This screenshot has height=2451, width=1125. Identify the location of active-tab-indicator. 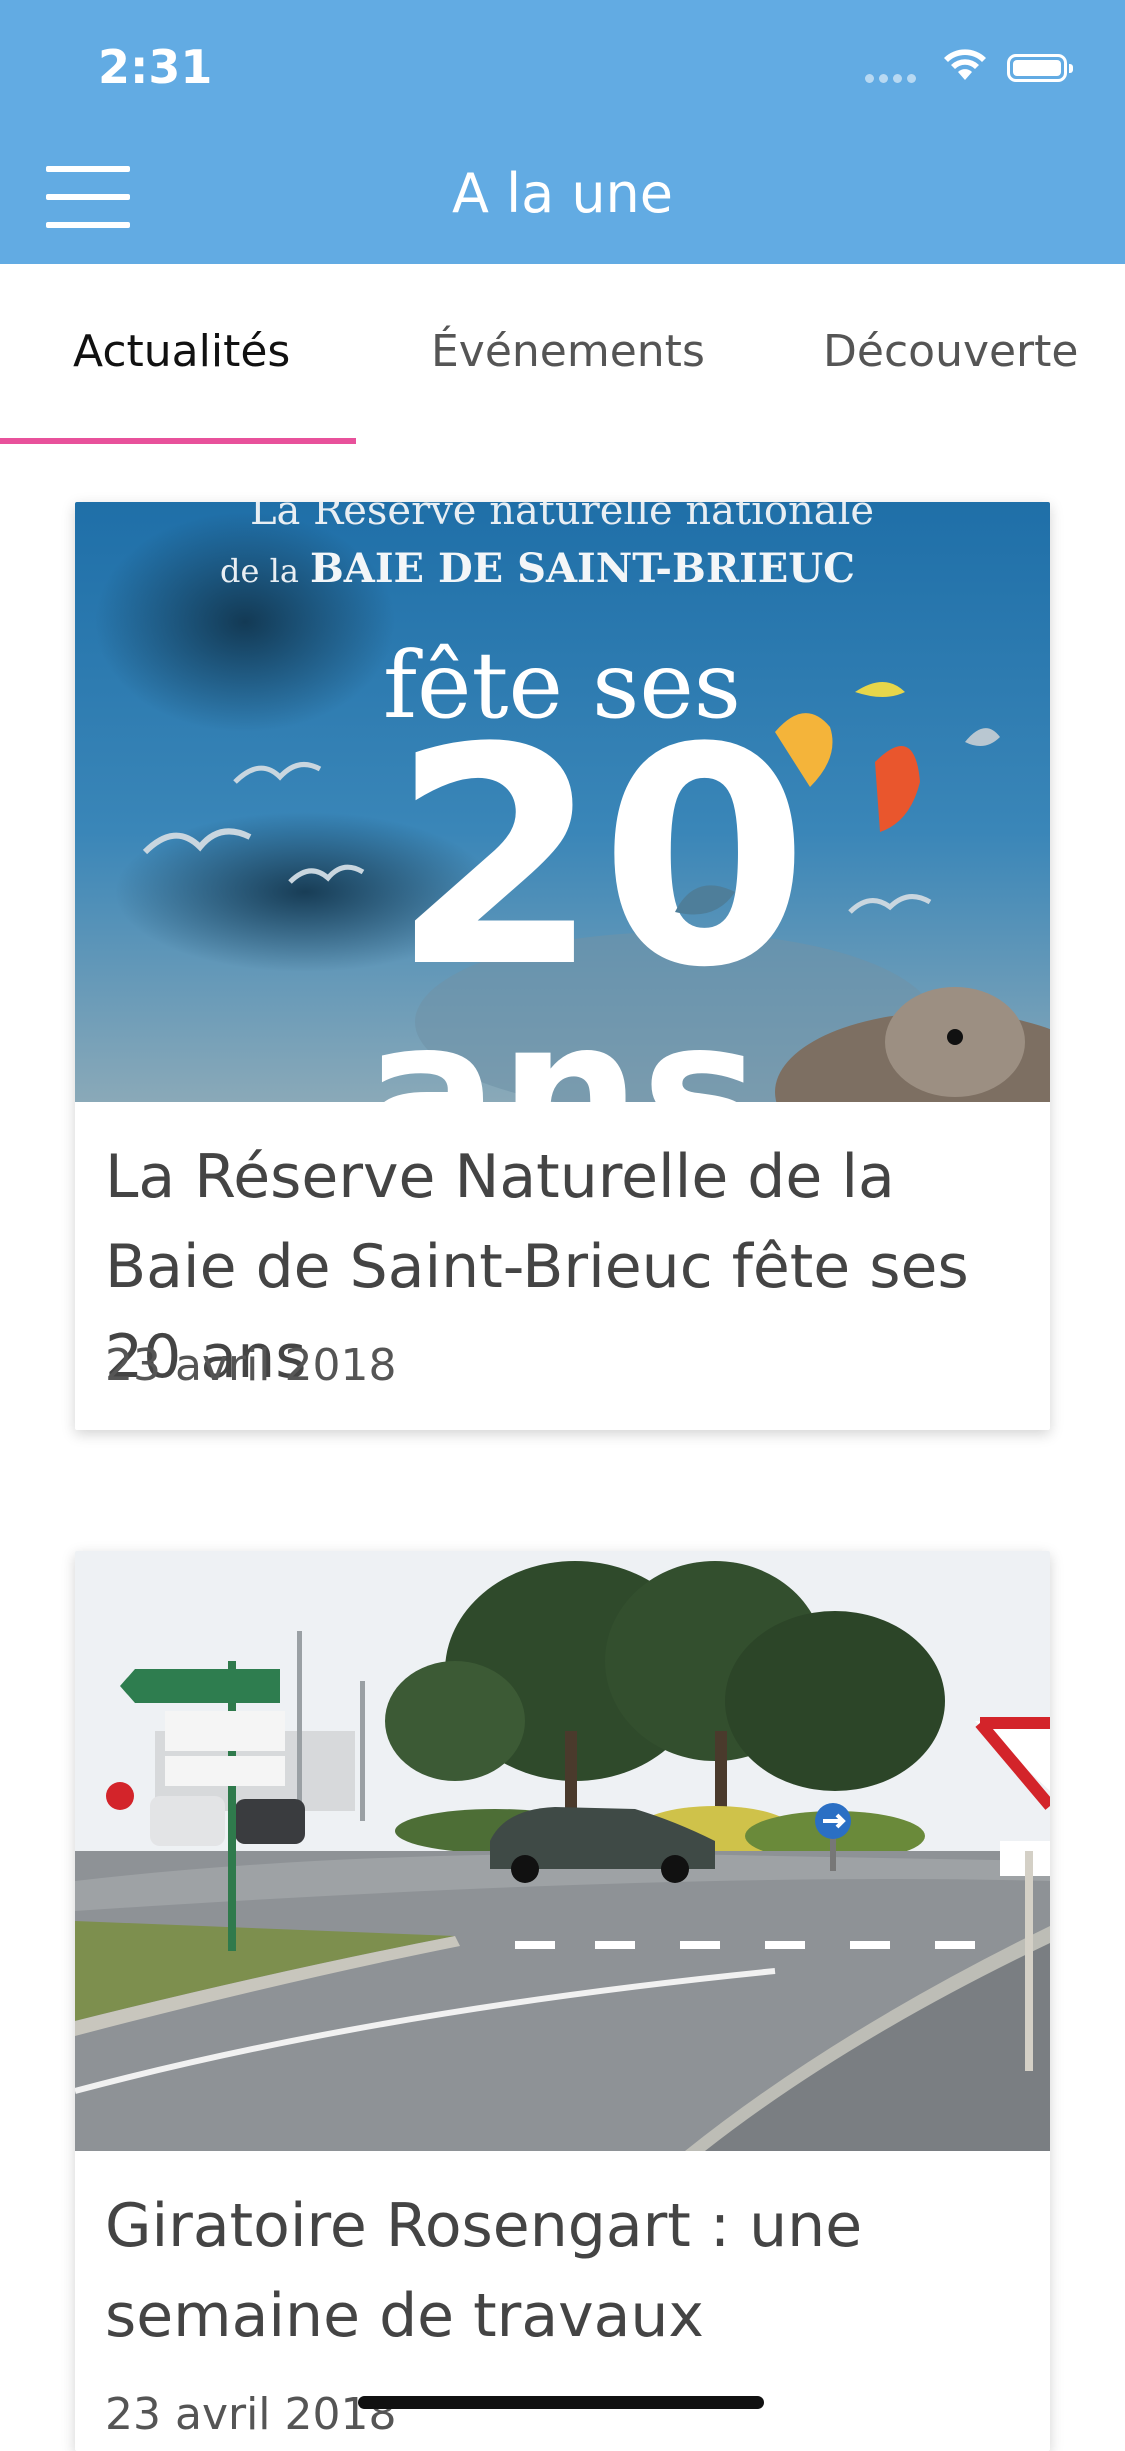
(178, 441).